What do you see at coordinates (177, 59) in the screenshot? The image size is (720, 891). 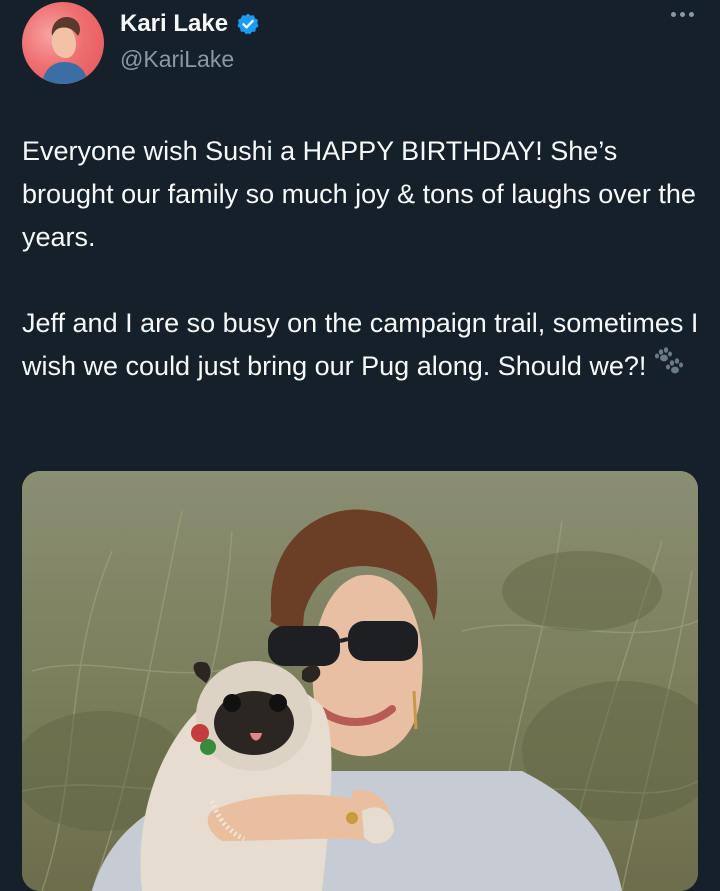 I see `author-handle: @KariLake` at bounding box center [177, 59].